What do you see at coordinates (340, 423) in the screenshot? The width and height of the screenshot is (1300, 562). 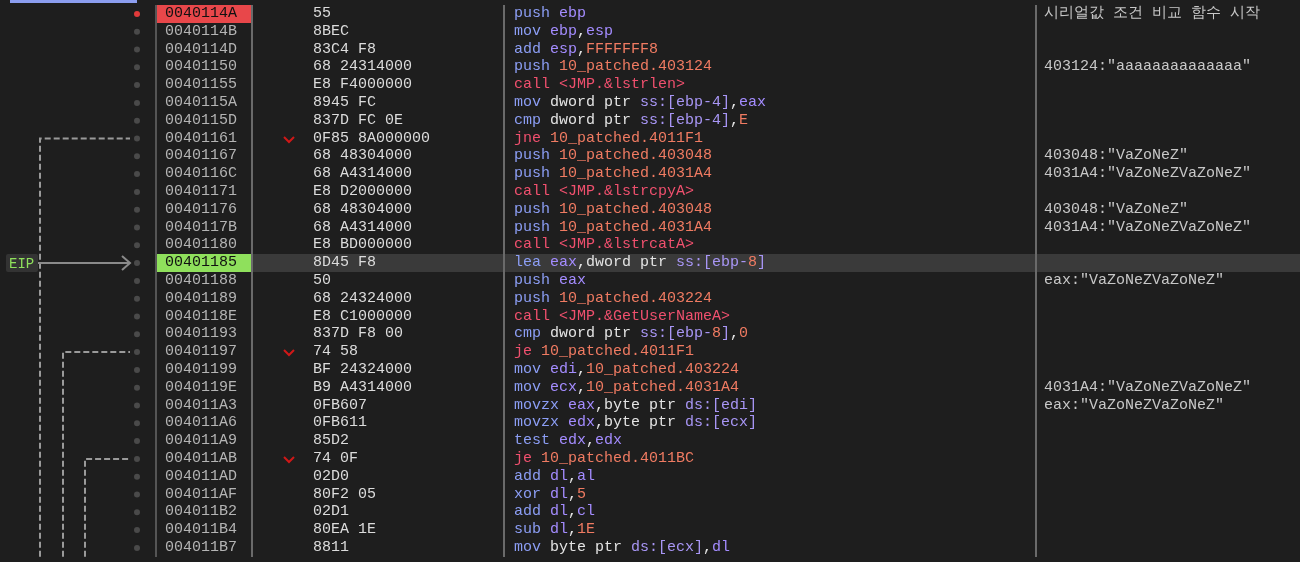 I see `bytes-text: 0FB611` at bounding box center [340, 423].